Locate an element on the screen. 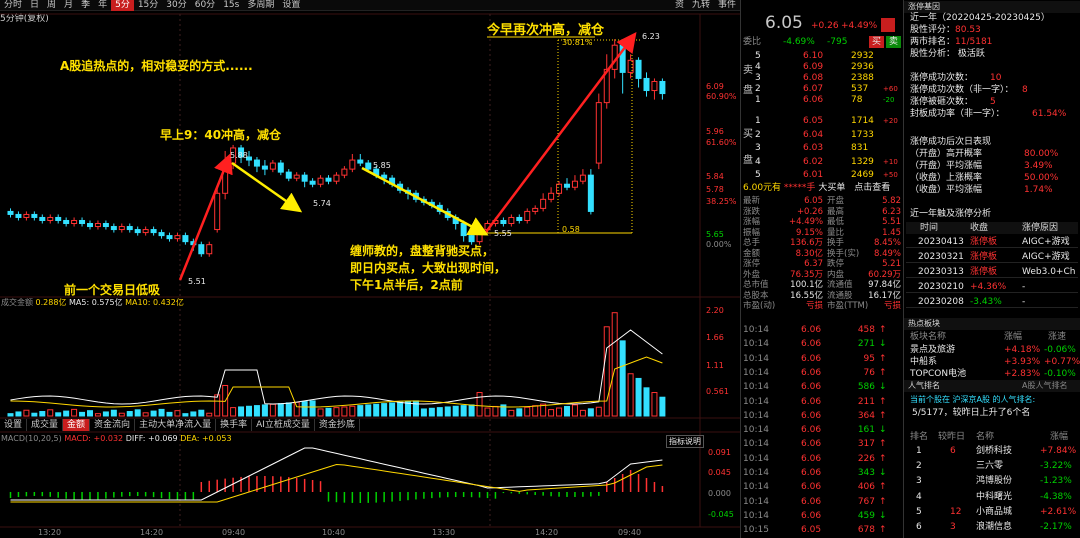 Image resolution: width=1080 pixels, height=538 pixels. sector-name: 中船系 is located at coordinates (924, 362).